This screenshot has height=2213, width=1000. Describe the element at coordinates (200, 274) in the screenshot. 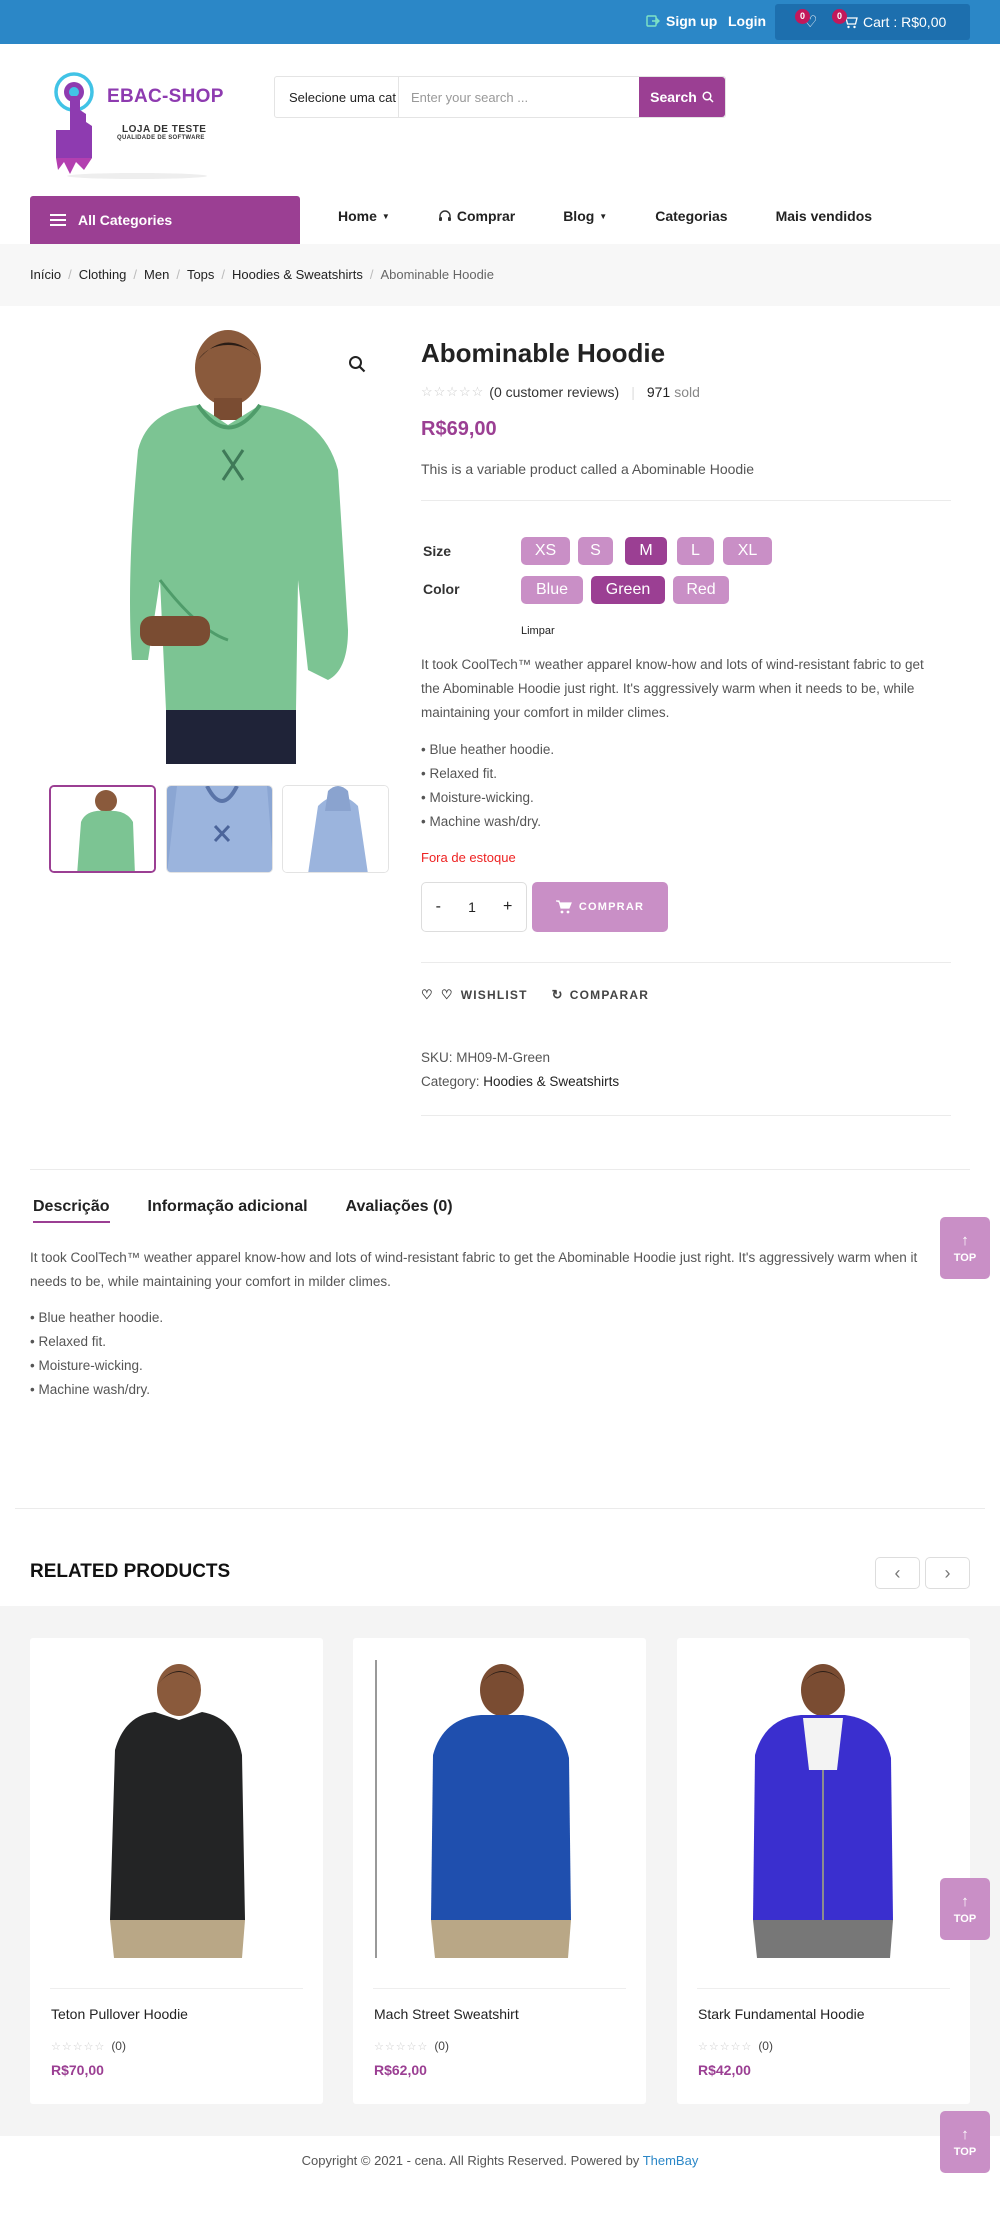

I see `breadcrumb-item-tops: Tops` at that location.